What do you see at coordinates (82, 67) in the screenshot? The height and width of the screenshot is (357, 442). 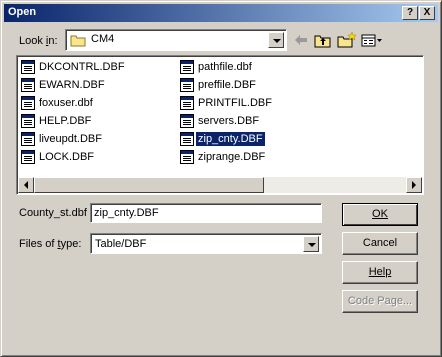 I see `file-name: DKCONTRL.DBF` at bounding box center [82, 67].